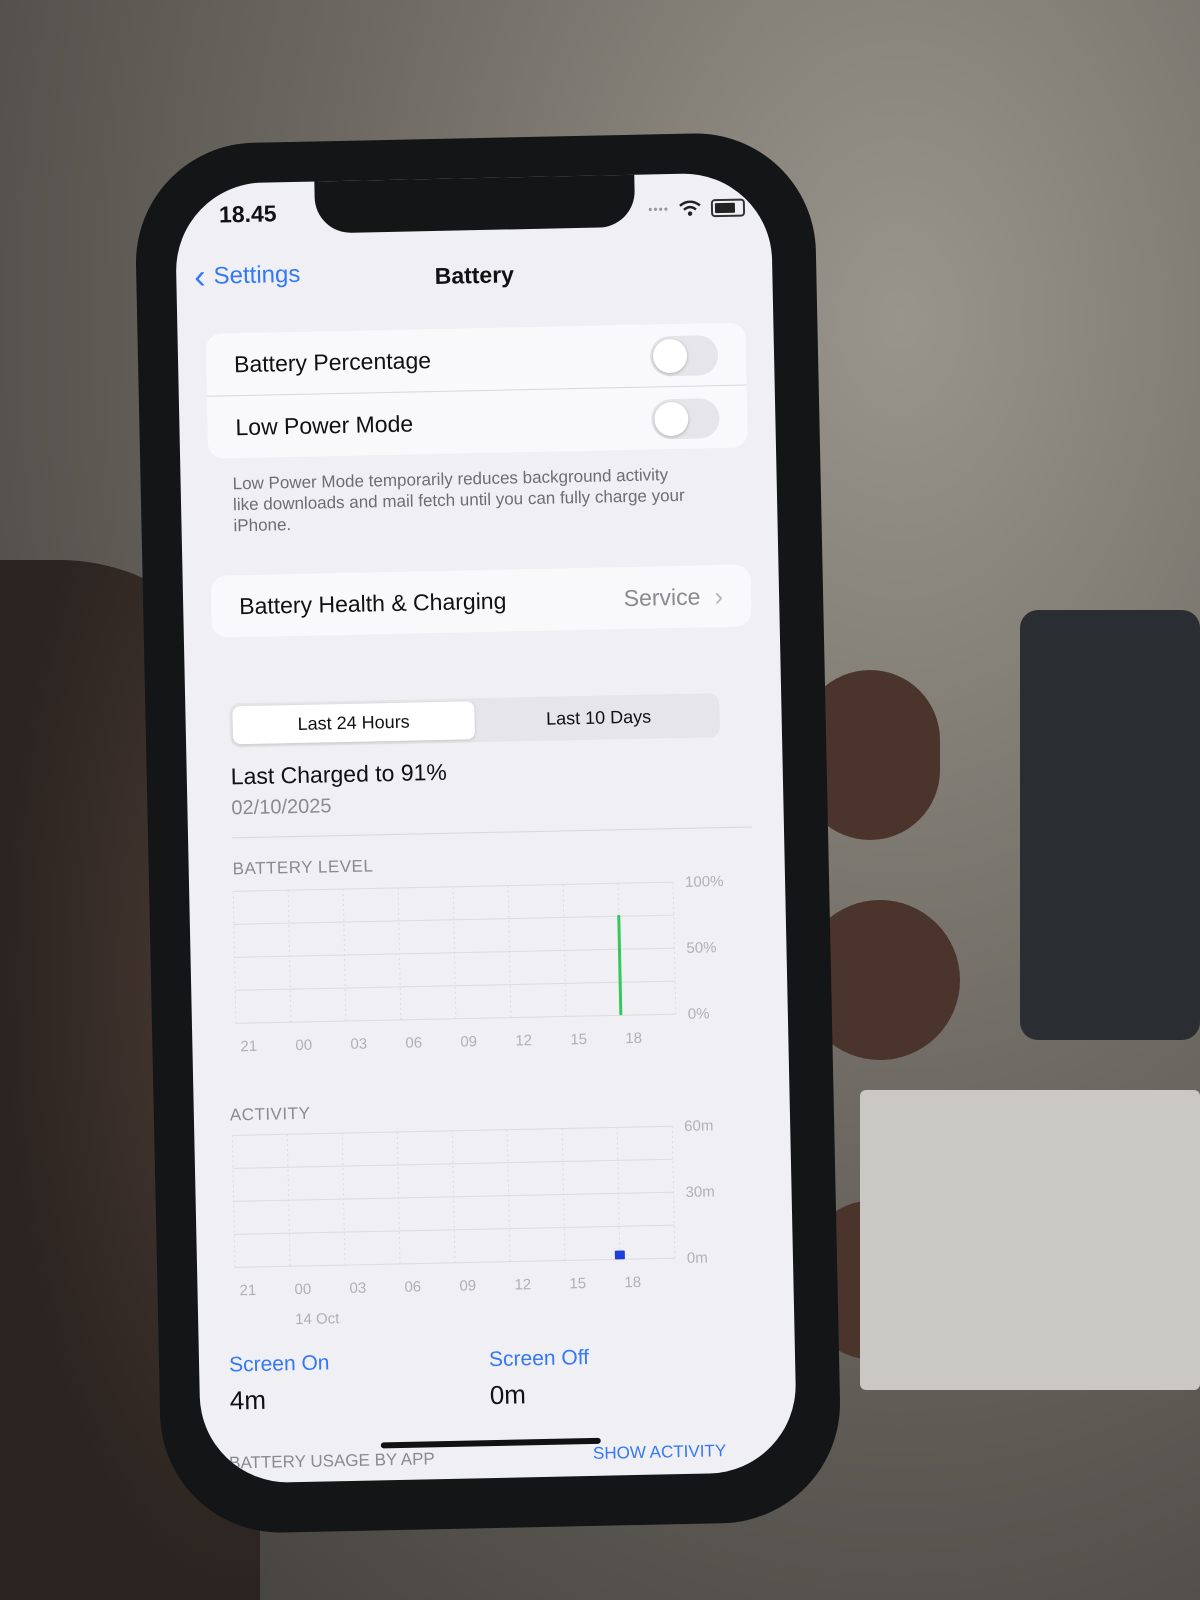 The image size is (1200, 1600). I want to click on time-range-segmented-control: Last 24 Hours Last 10 Days, so click(475, 720).